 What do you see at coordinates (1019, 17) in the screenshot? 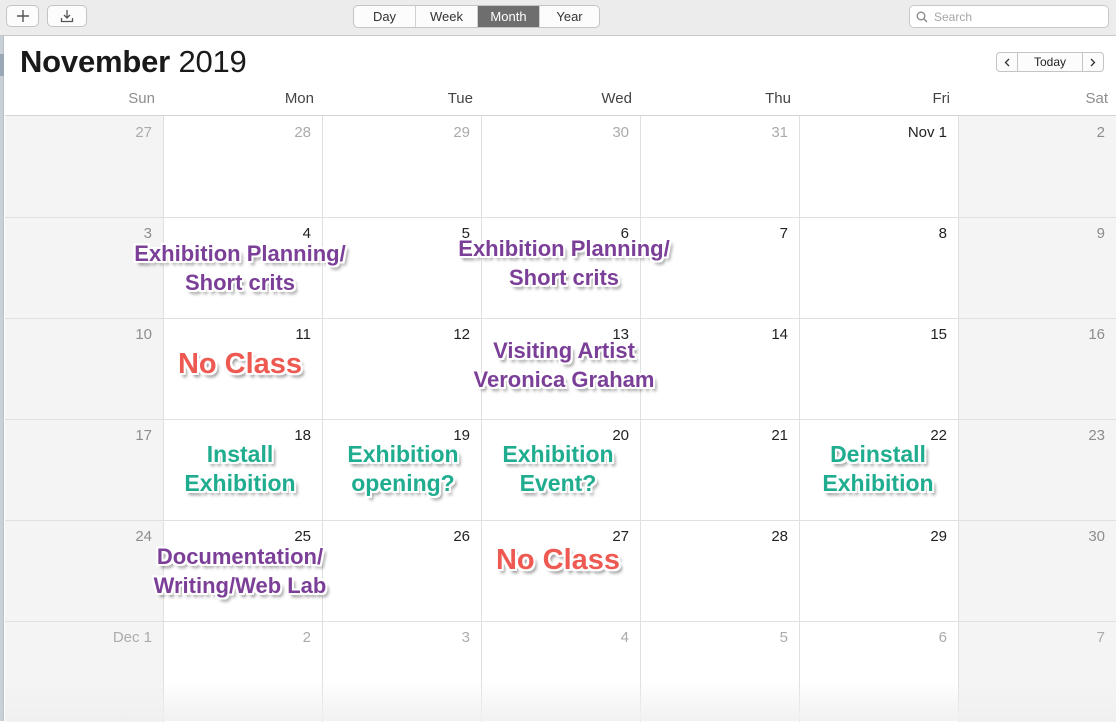
I see `search-input` at bounding box center [1019, 17].